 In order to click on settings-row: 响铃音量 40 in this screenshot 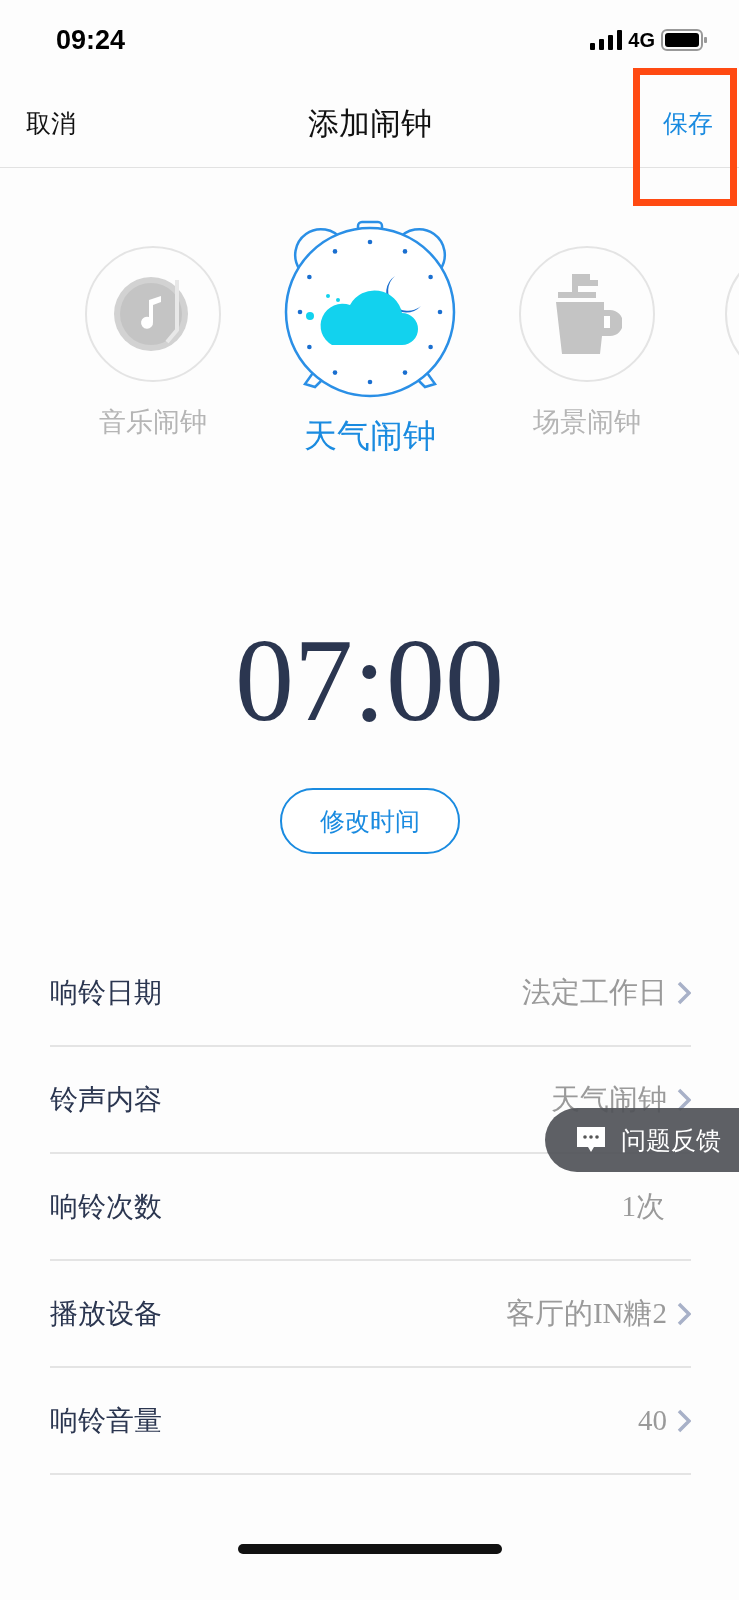, I will do `click(370, 1421)`.